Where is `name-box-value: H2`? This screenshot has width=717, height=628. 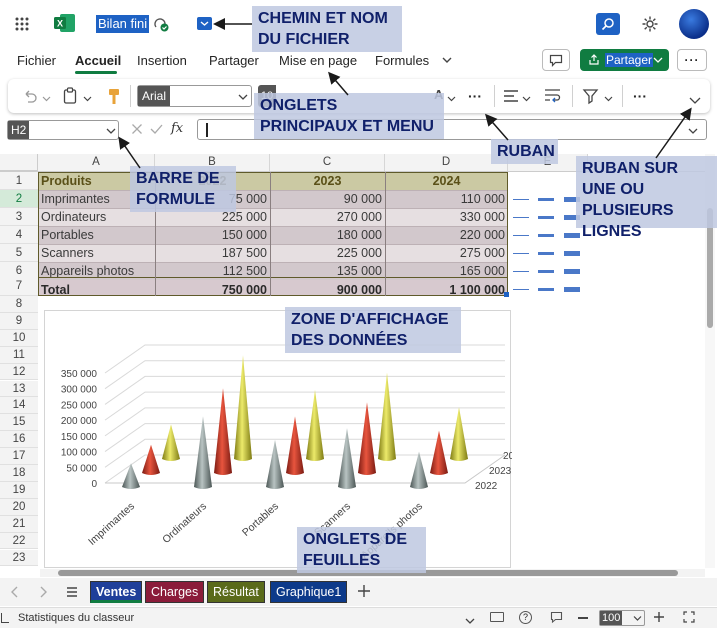 name-box-value: H2 is located at coordinates (19, 130).